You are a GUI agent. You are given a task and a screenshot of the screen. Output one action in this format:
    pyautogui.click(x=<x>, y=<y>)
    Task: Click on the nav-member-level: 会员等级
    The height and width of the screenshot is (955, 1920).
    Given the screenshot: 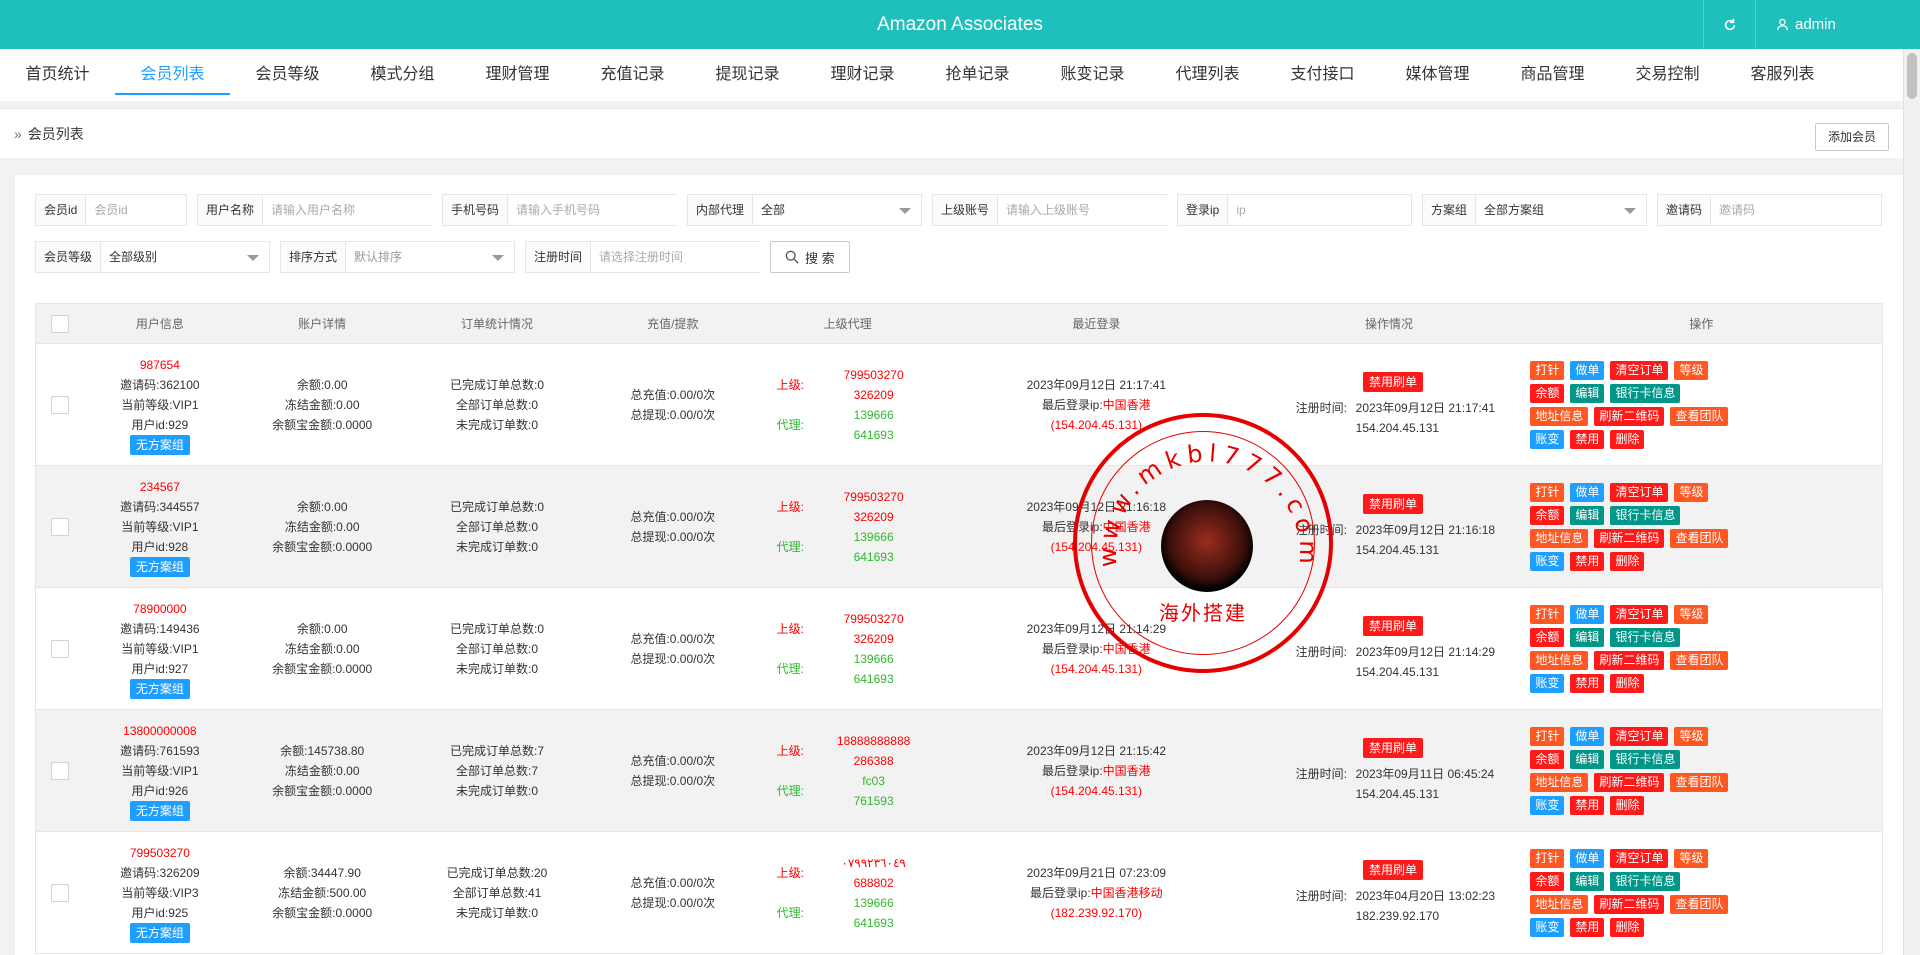 What is the action you would take?
    pyautogui.click(x=287, y=75)
    